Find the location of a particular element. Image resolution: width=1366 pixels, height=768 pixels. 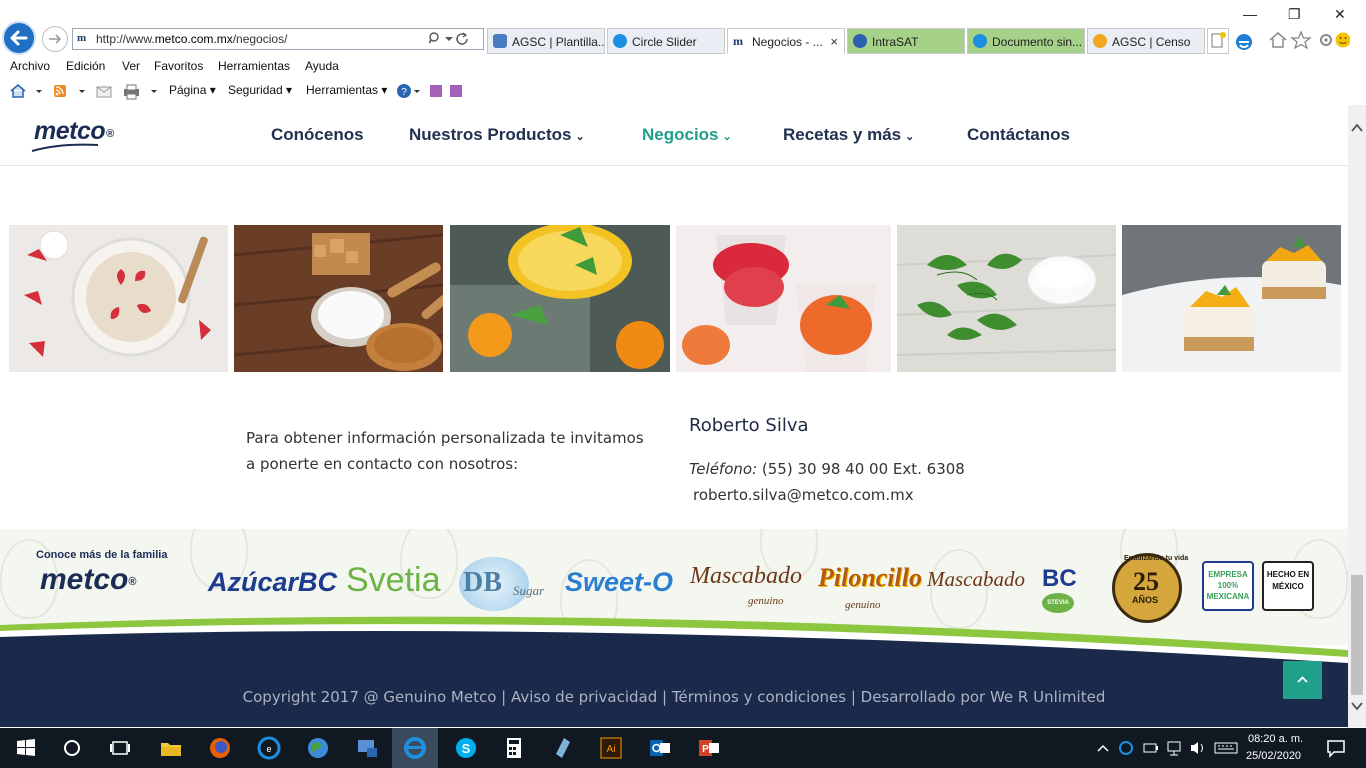

anniversary-slogan: Endulzando tu vida is located at coordinates (1156, 558).